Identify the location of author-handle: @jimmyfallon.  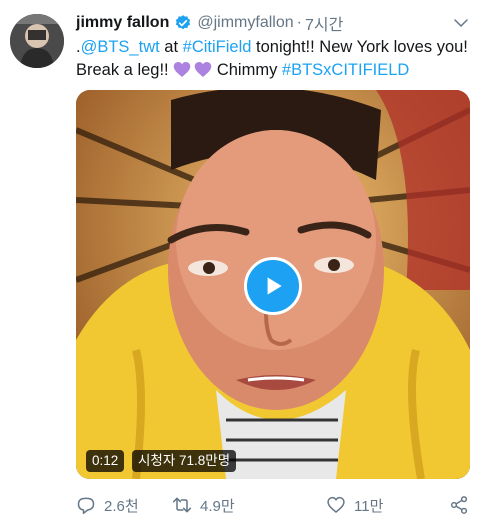
(245, 23).